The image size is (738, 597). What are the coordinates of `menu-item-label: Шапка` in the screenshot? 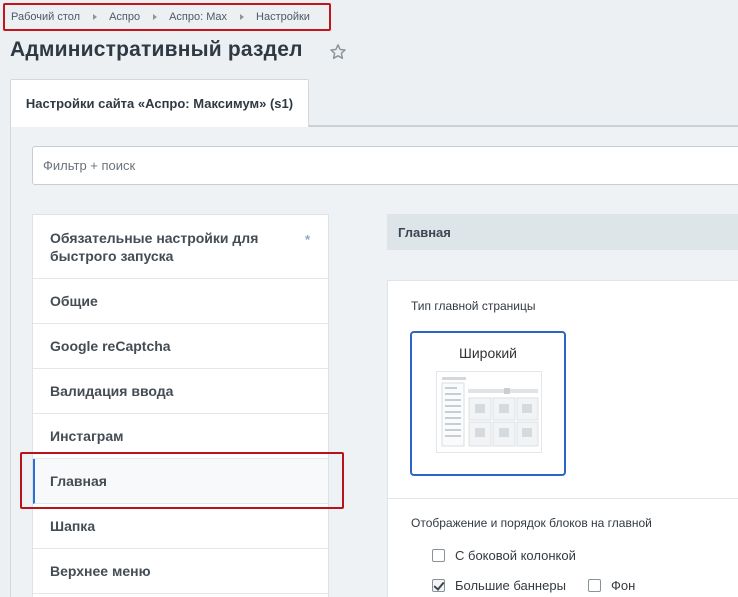 It's located at (73, 526).